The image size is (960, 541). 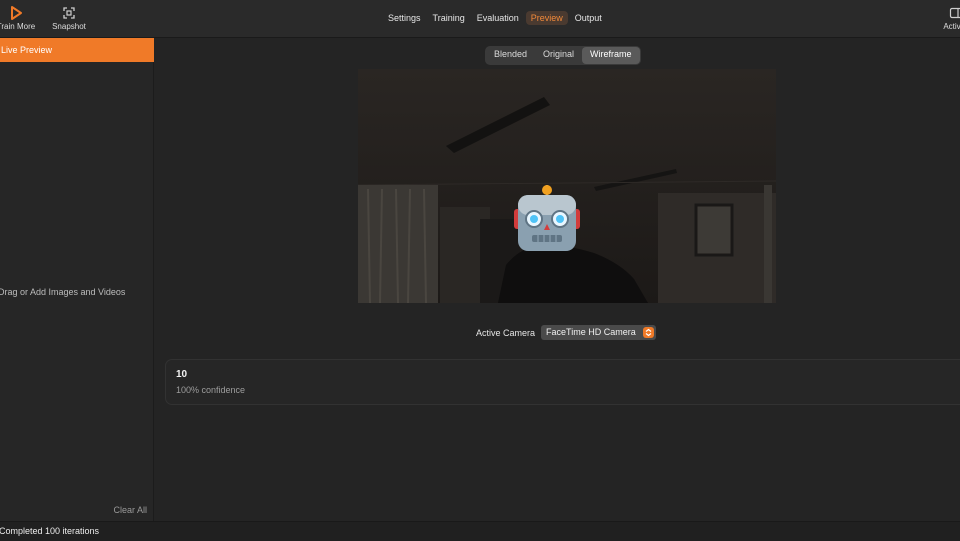 What do you see at coordinates (130, 510) in the screenshot?
I see `clear-all-button: Clear All` at bounding box center [130, 510].